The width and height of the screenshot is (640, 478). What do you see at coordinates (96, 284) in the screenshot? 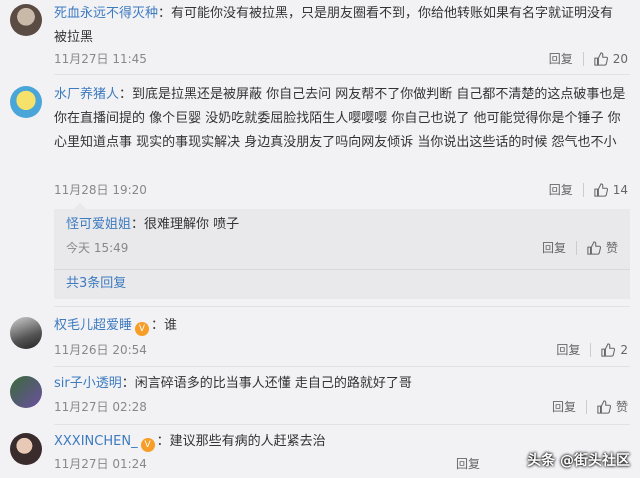
I see `more-replies-link: 共3条回复` at bounding box center [96, 284].